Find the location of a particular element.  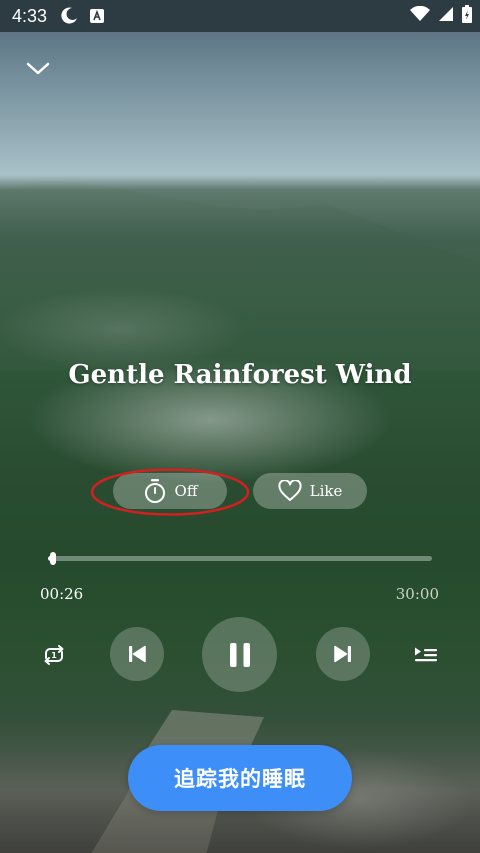

like-button: Like is located at coordinates (310, 491).